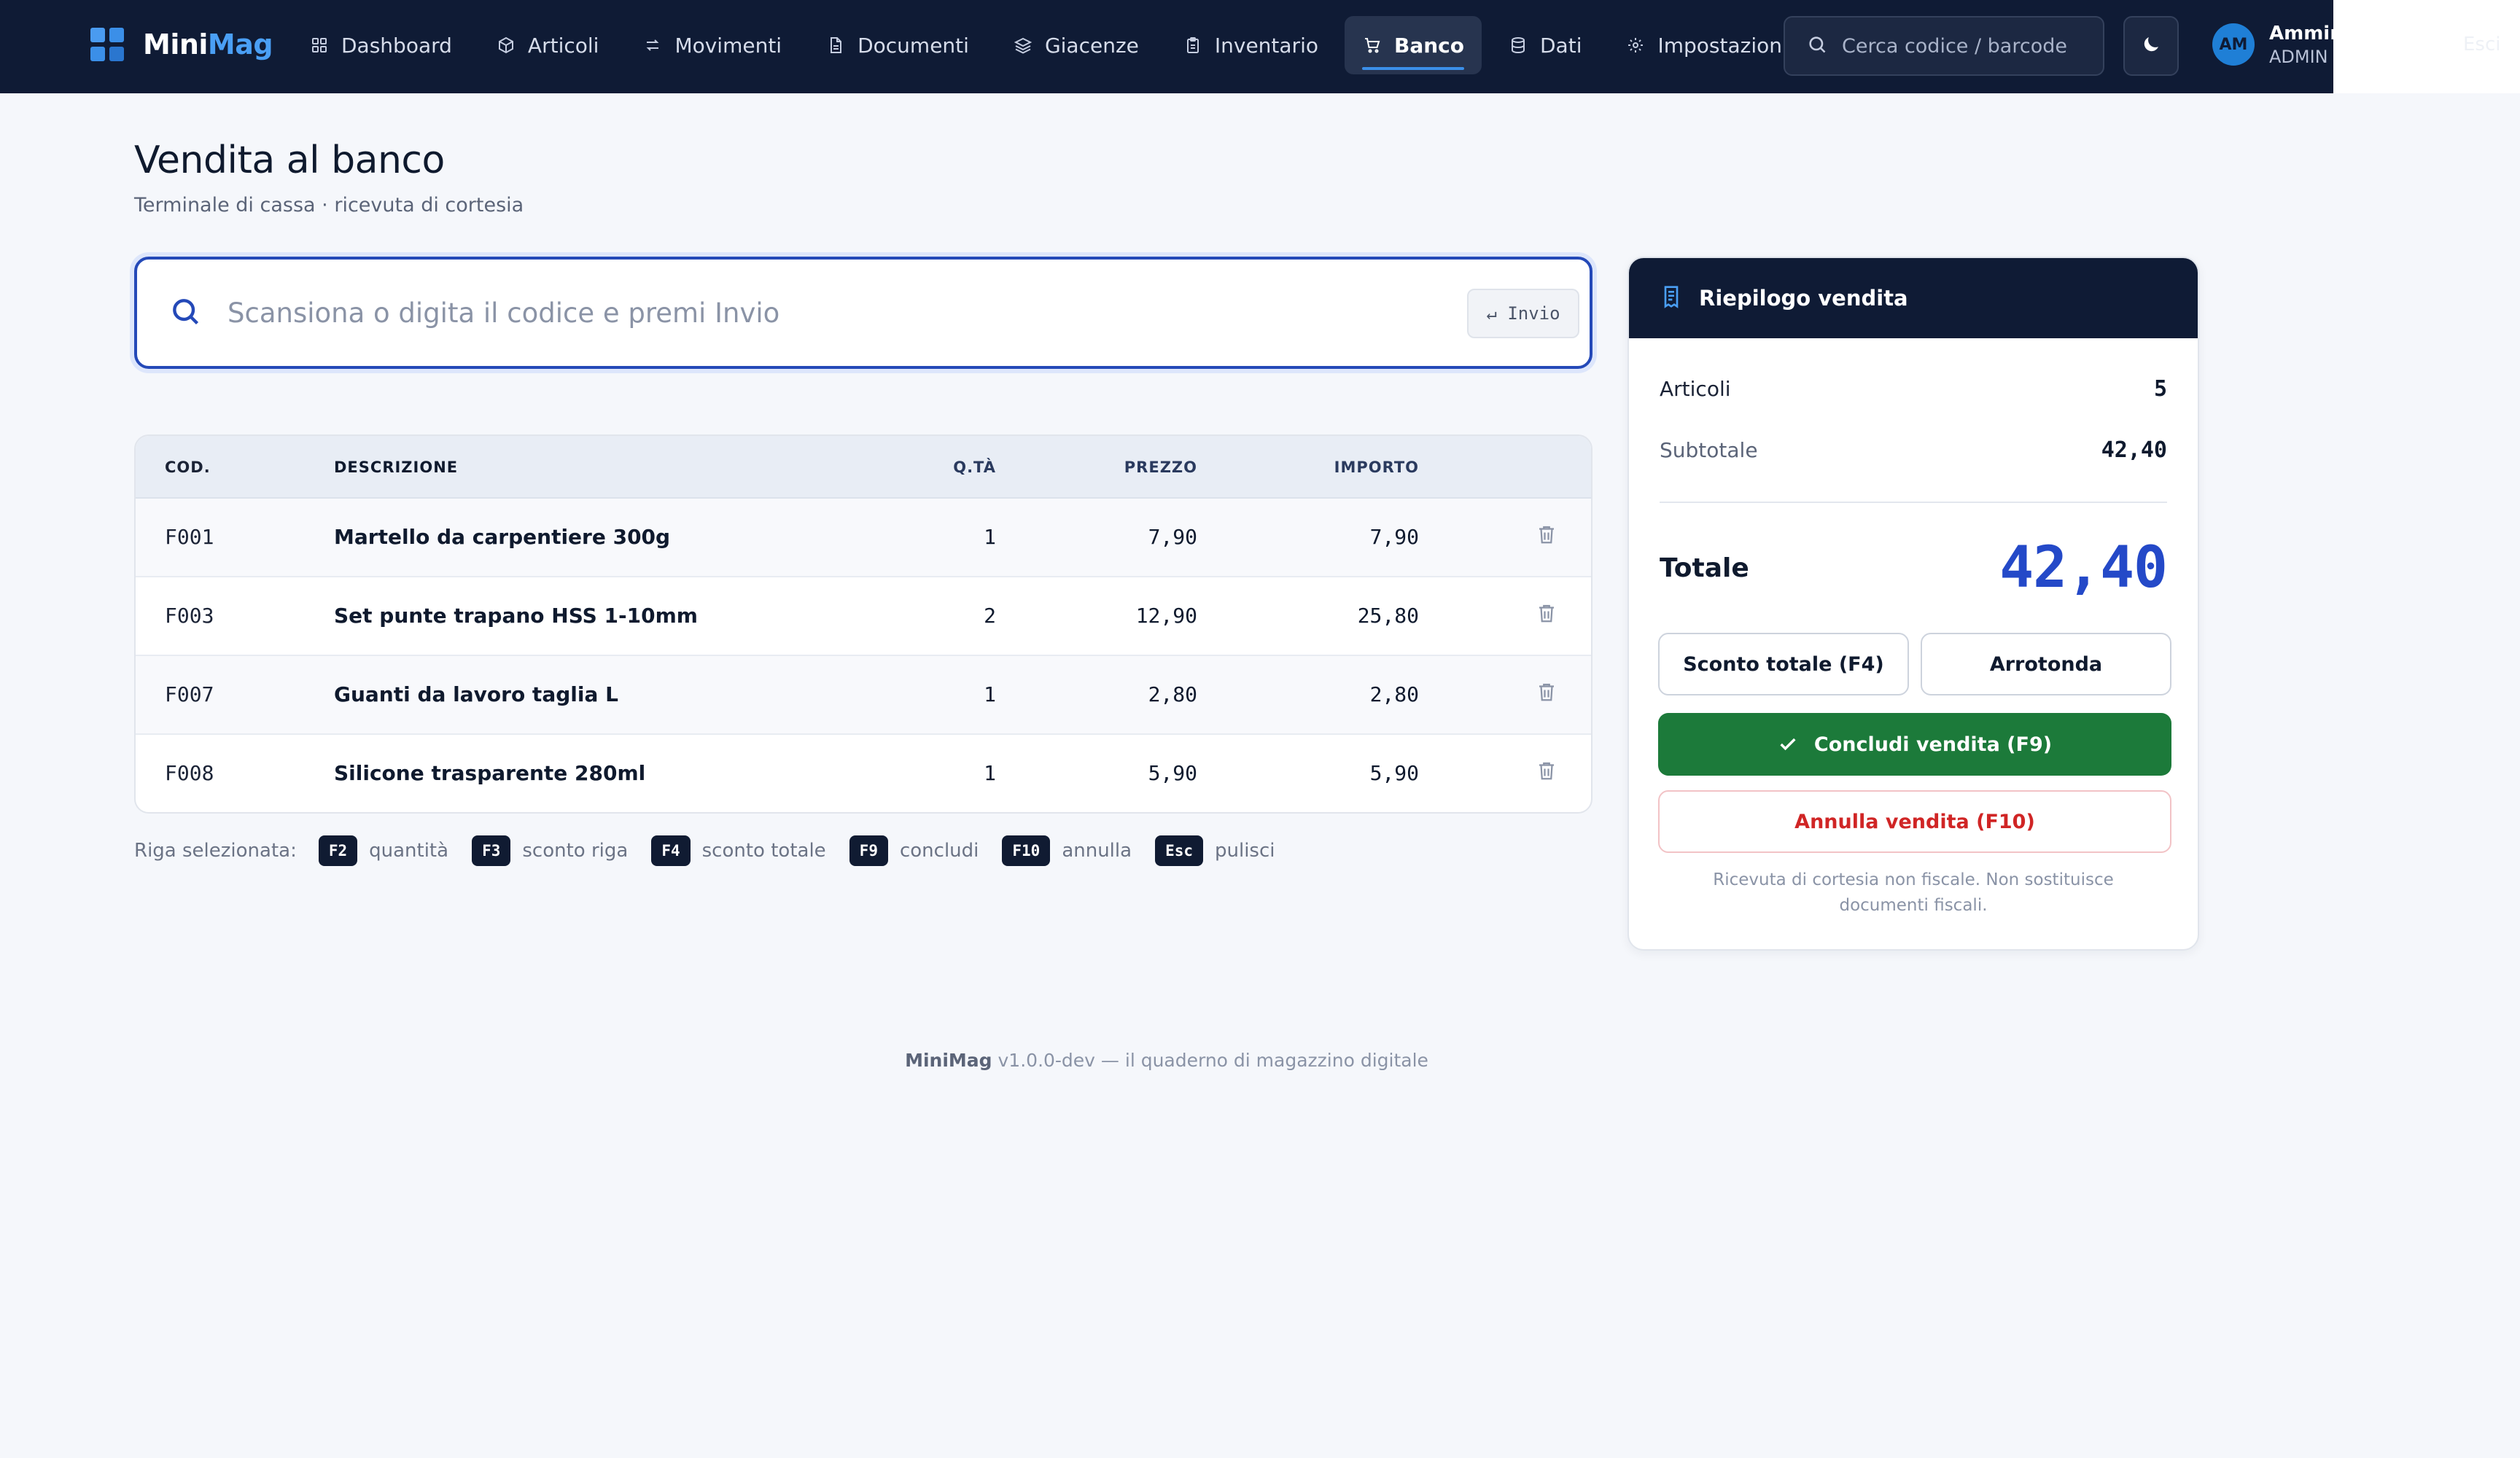 This screenshot has width=2520, height=1458. What do you see at coordinates (1193, 45) in the screenshot?
I see `clipboard-icon` at bounding box center [1193, 45].